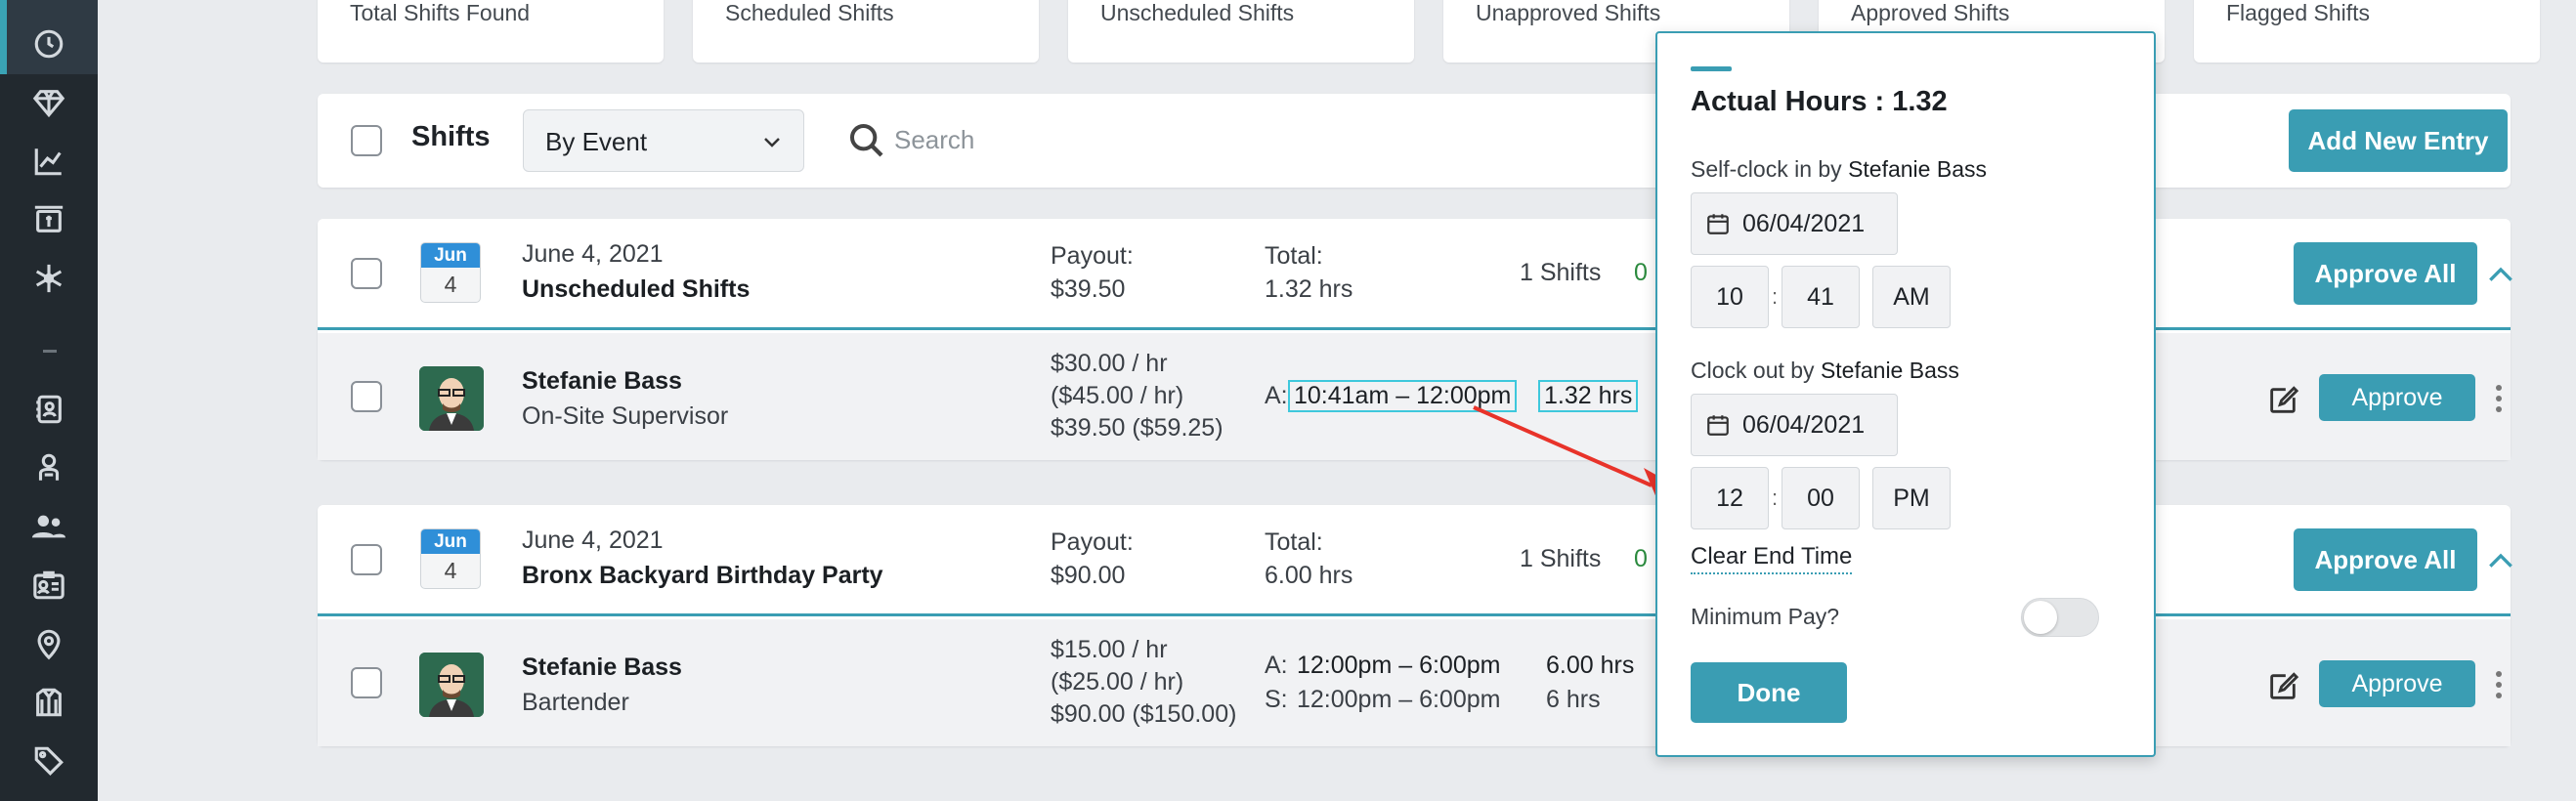 This screenshot has width=2576, height=801. Describe the element at coordinates (441, 13) in the screenshot. I see `summary-card-label: Total Shifts Found` at that location.